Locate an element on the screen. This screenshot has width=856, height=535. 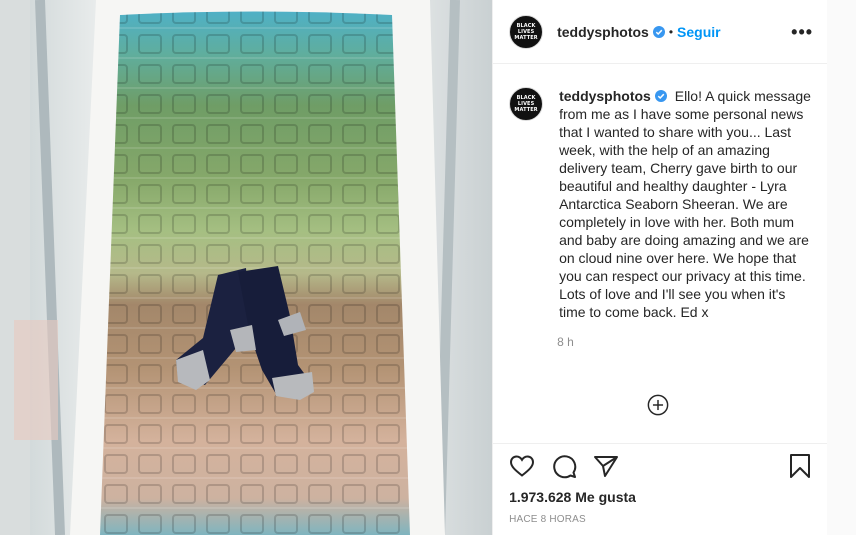
likes-number: 1.973.628 is located at coordinates (540, 497).